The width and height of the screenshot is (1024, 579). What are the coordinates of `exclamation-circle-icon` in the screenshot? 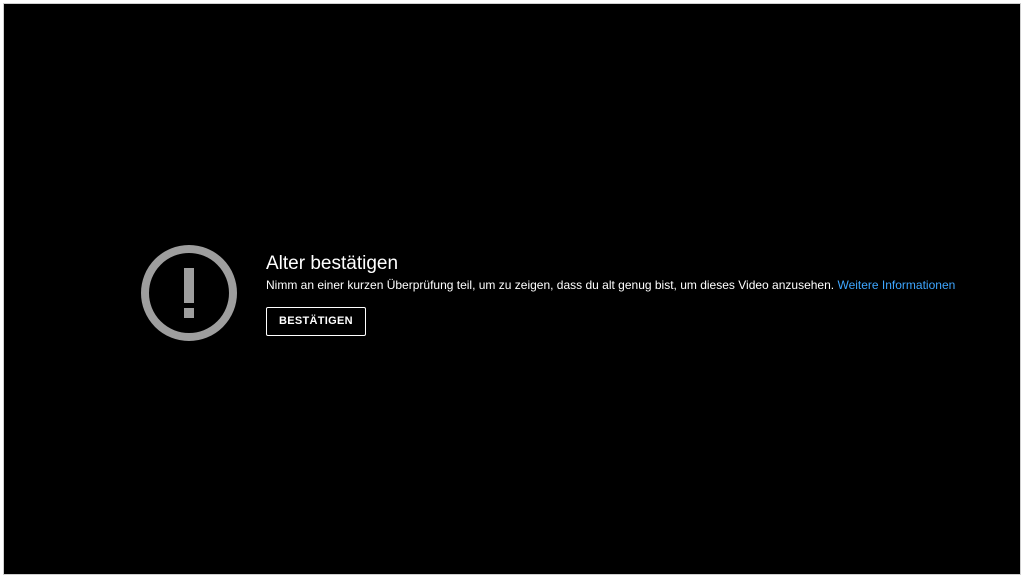 It's located at (189, 293).